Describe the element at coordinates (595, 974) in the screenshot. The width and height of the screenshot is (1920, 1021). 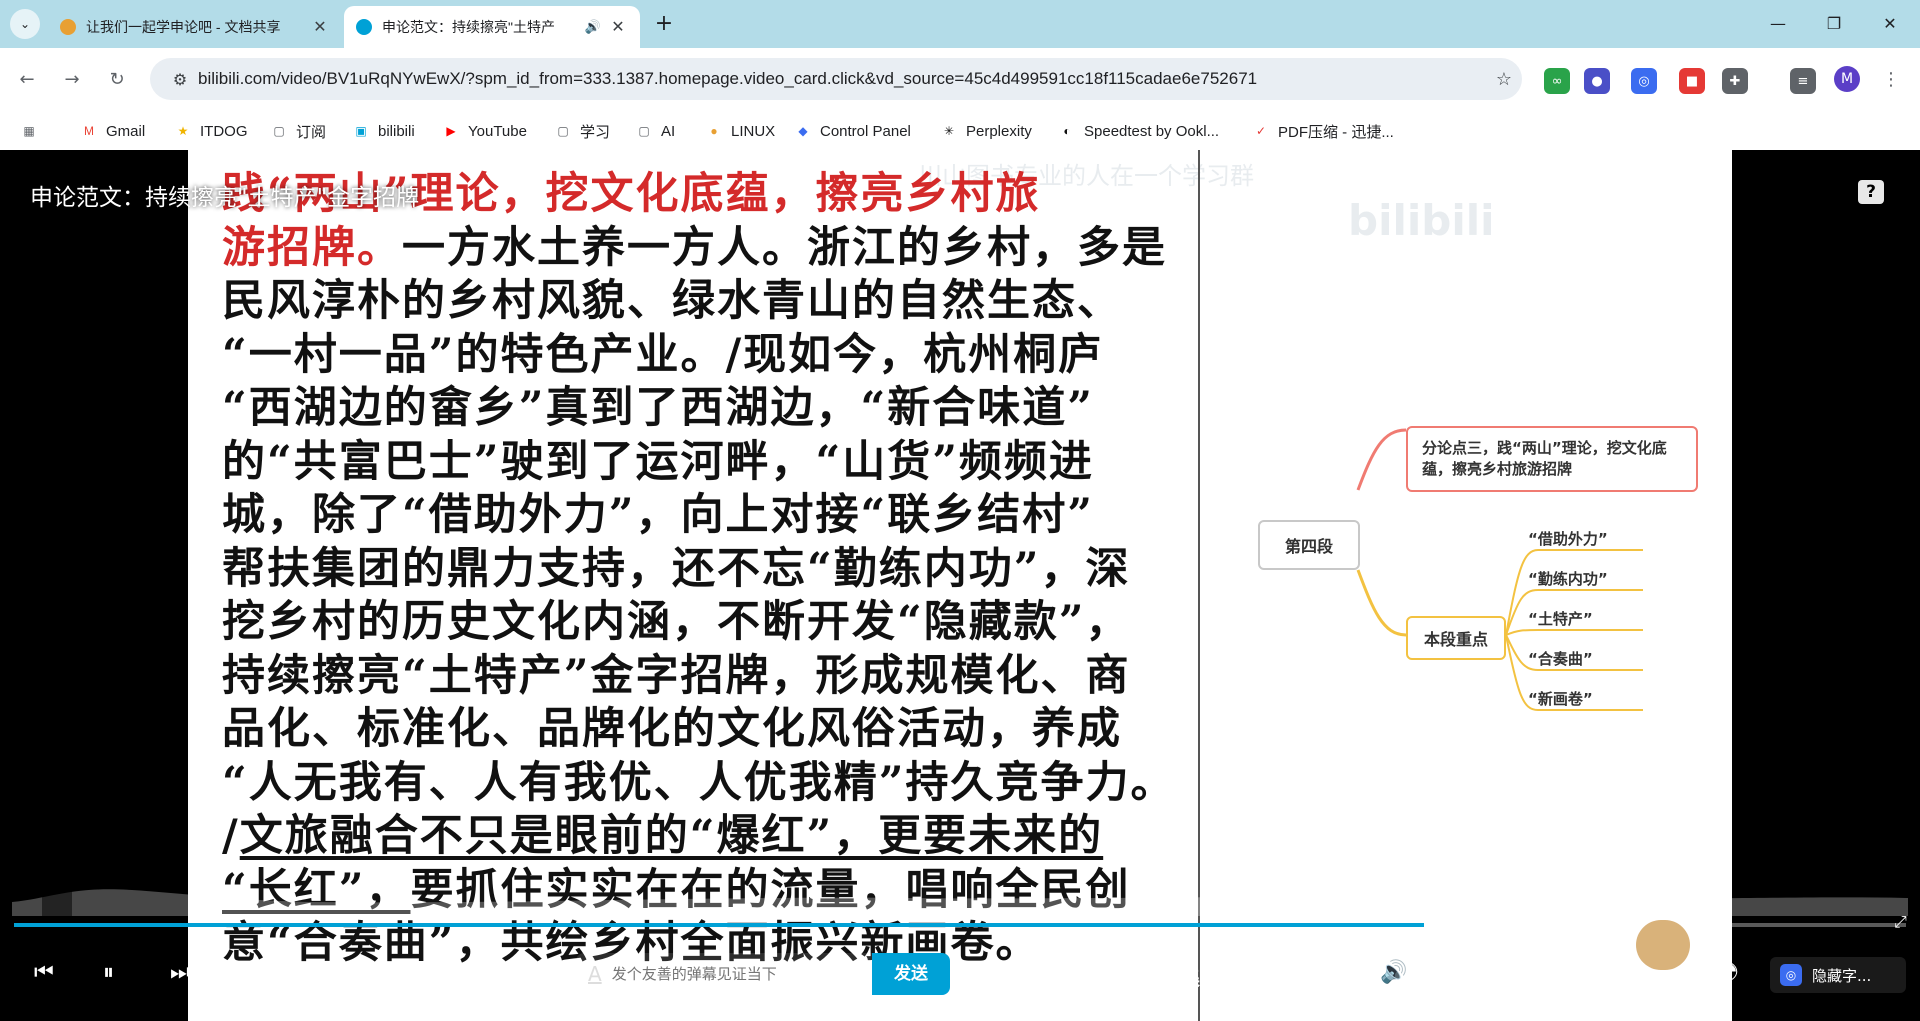
I see `danmaku-style-icon: A` at that location.